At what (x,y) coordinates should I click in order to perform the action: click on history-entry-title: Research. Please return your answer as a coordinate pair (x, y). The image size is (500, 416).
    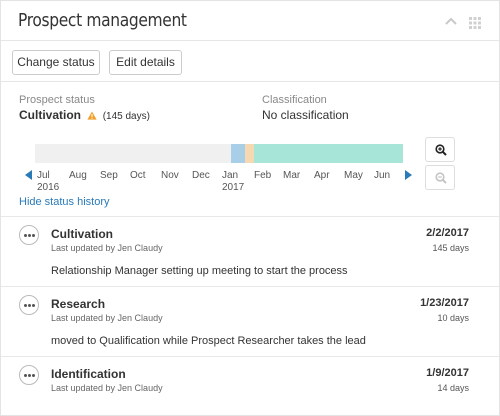
    Looking at the image, I should click on (78, 304).